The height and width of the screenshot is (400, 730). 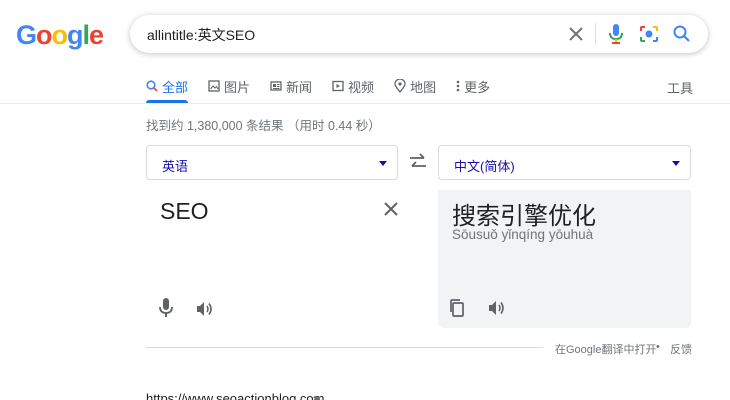 What do you see at coordinates (263, 126) in the screenshot?
I see `result-stats: 找到约 1,380,000 条结果 （用时 0.44 秒）` at bounding box center [263, 126].